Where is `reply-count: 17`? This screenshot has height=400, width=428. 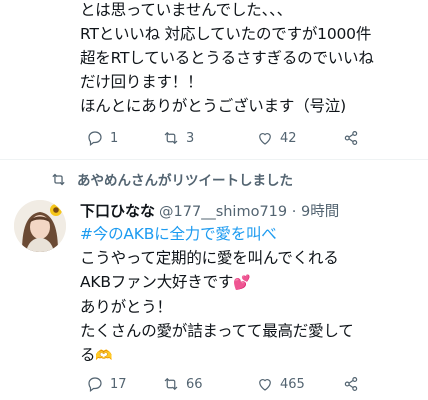
reply-count: 17 is located at coordinates (118, 384).